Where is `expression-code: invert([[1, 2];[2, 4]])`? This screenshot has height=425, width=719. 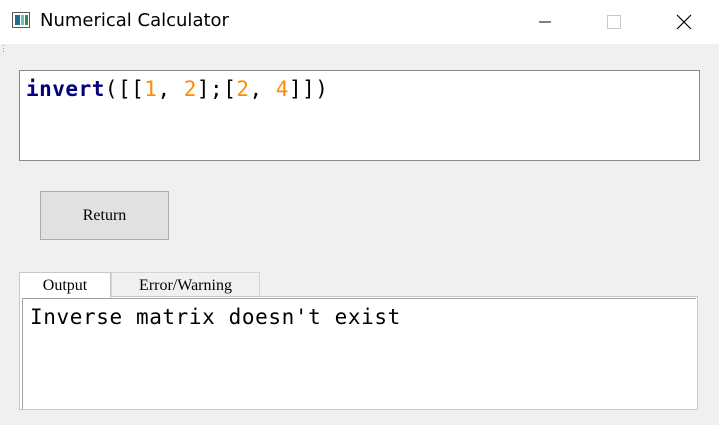 expression-code: invert([[1, 2];[2, 4]]) is located at coordinates (177, 89).